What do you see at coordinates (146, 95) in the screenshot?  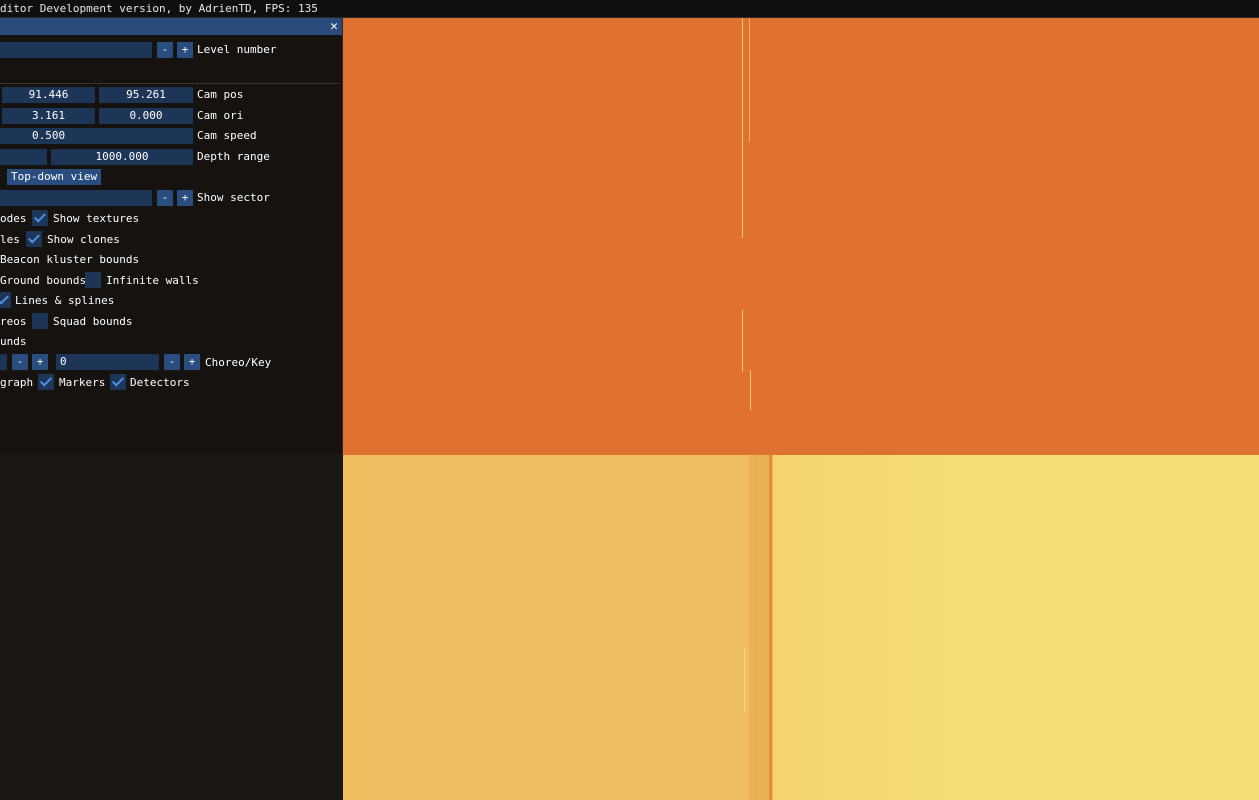 I see `cam-pos-z-input: 95.261` at bounding box center [146, 95].